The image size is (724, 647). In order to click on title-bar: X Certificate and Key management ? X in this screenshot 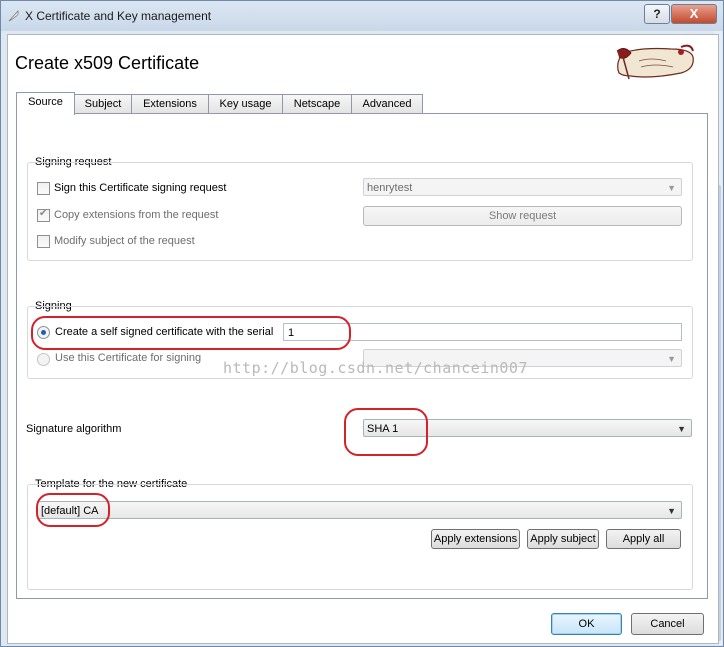, I will do `click(362, 16)`.